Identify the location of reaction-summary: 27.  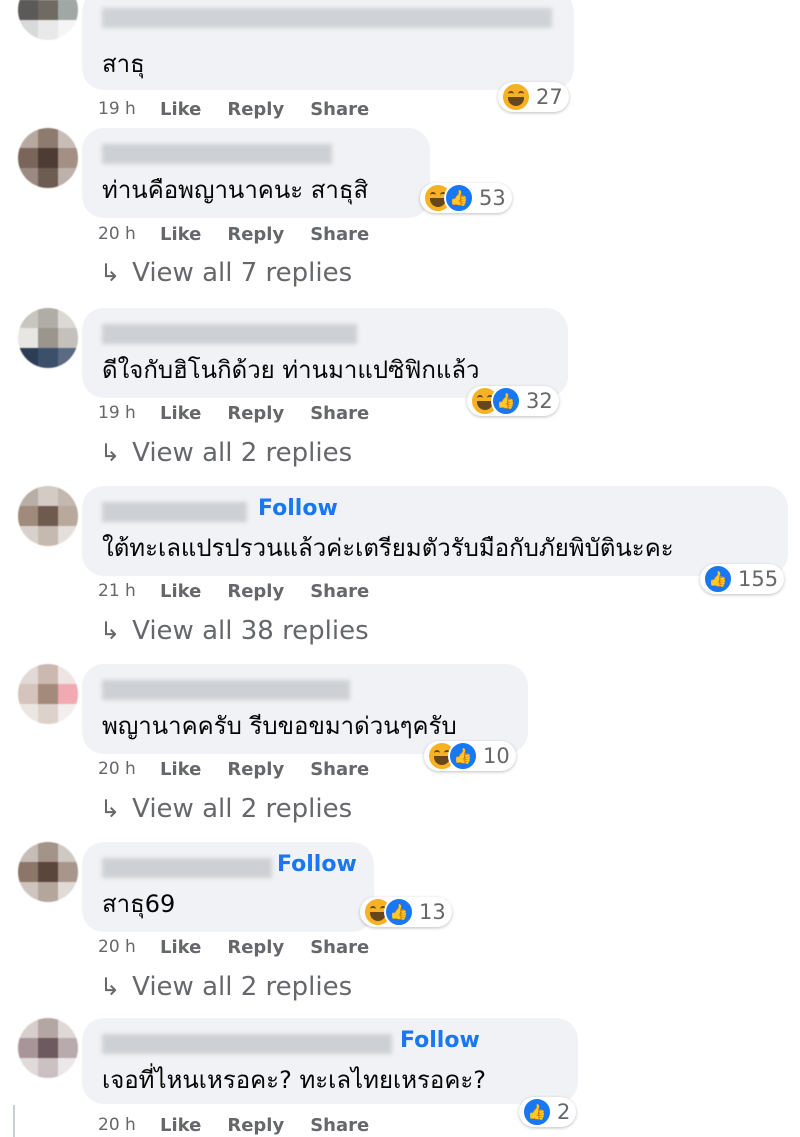
(533, 97).